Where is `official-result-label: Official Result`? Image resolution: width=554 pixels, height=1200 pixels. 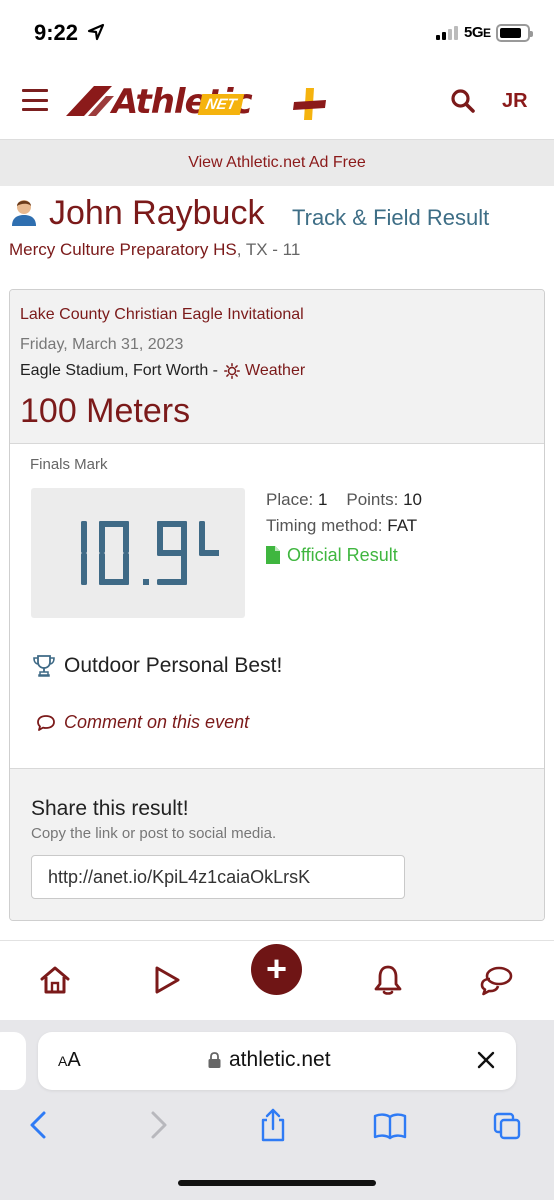 official-result-label: Official Result is located at coordinates (342, 554).